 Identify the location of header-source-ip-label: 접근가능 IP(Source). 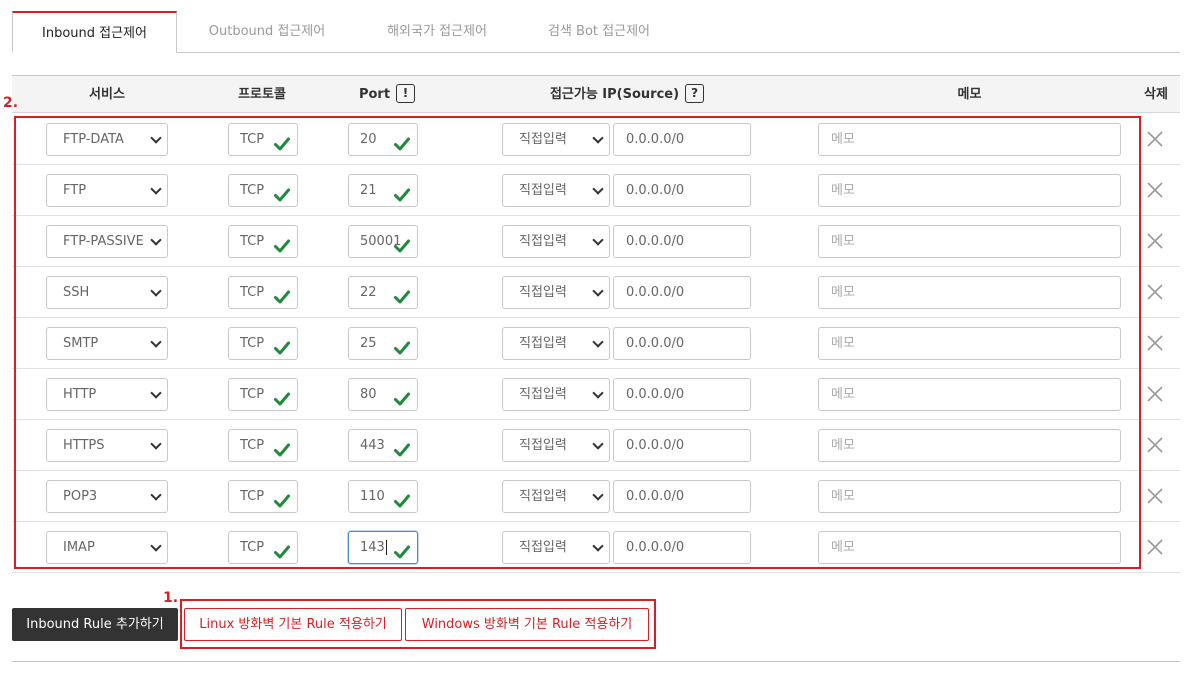
(614, 94).